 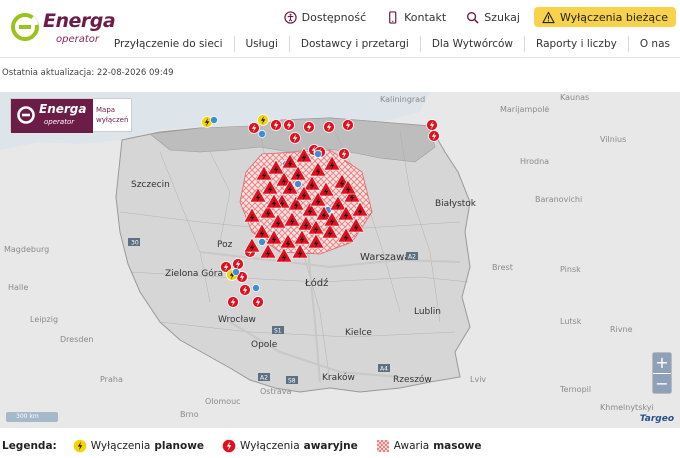 I want to click on city-label: Magdeburg, so click(x=26, y=249).